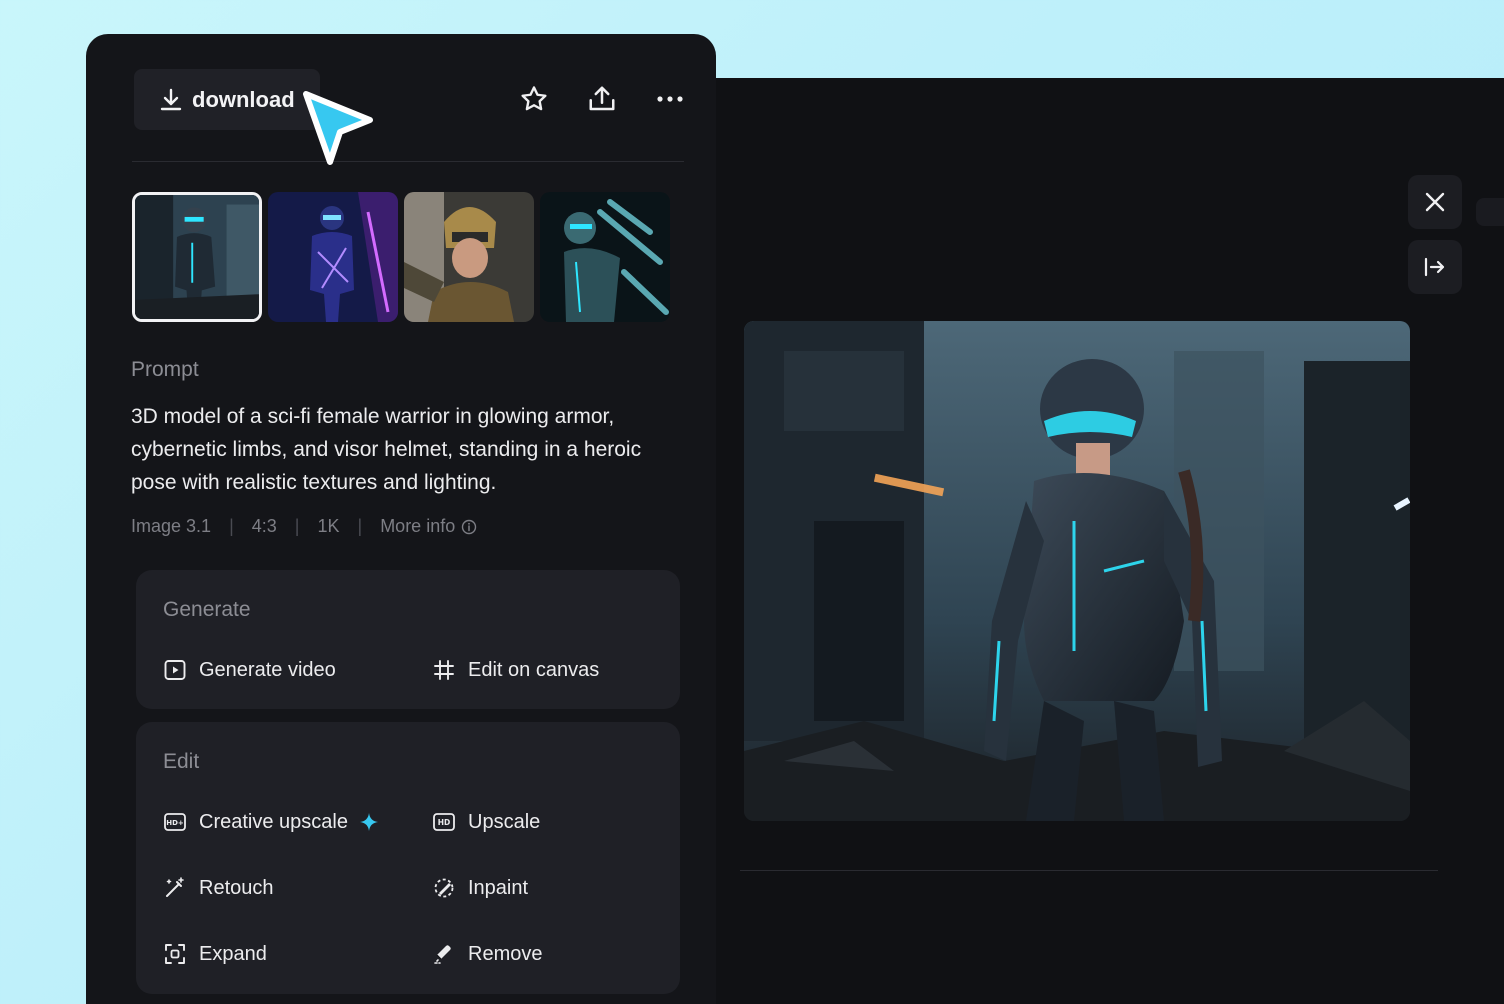 The height and width of the screenshot is (1004, 1504). I want to click on more-info-link: More info, so click(428, 526).